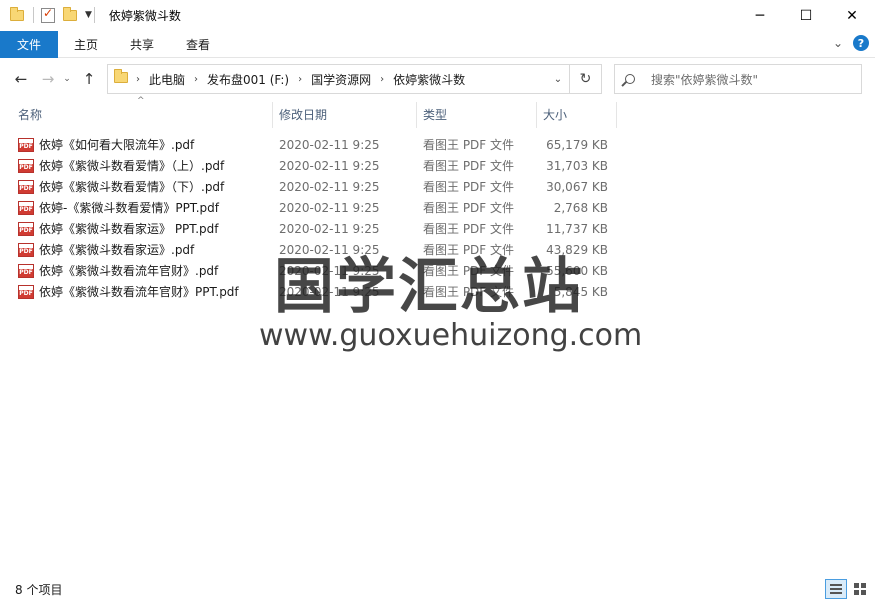 The width and height of the screenshot is (875, 602). What do you see at coordinates (577, 186) in the screenshot?
I see `file-size: 30,067 KB` at bounding box center [577, 186].